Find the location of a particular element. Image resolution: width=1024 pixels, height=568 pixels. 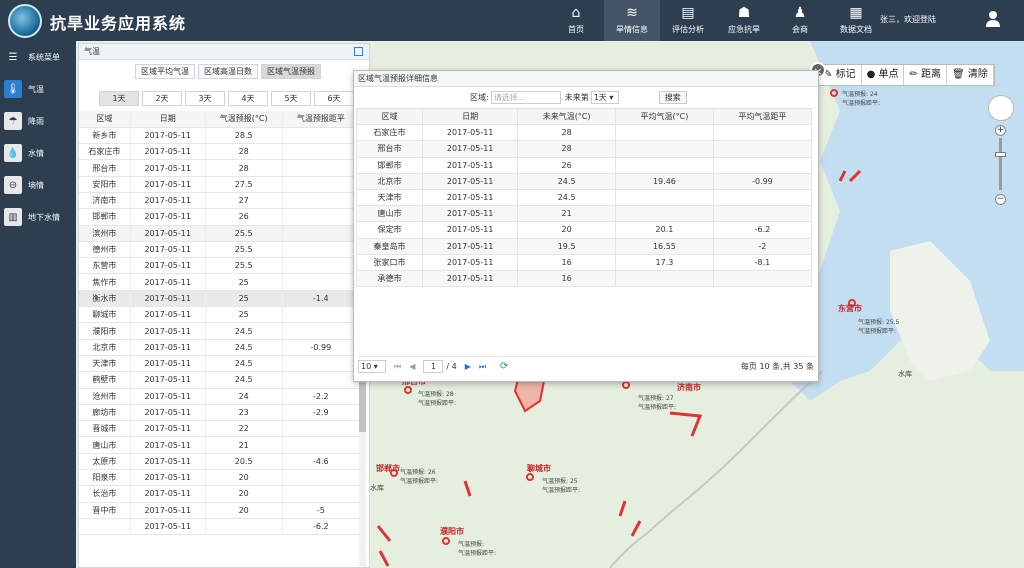

prev-page-icon: ◀ is located at coordinates (412, 366).